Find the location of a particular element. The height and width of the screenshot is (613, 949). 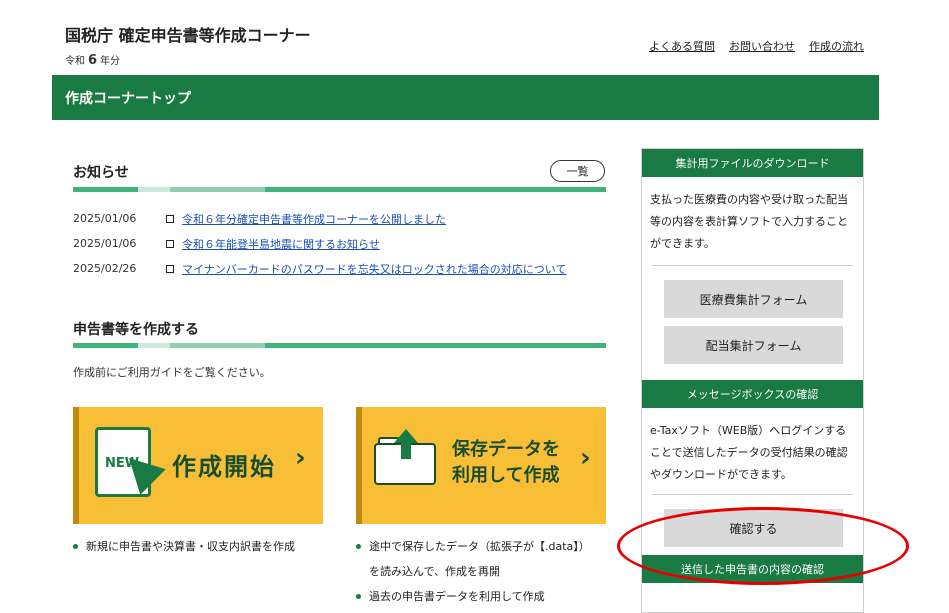

notice-item: 2025/01/06 令和６年分確定申告書等作成コーナーを公開しました is located at coordinates (319, 218).